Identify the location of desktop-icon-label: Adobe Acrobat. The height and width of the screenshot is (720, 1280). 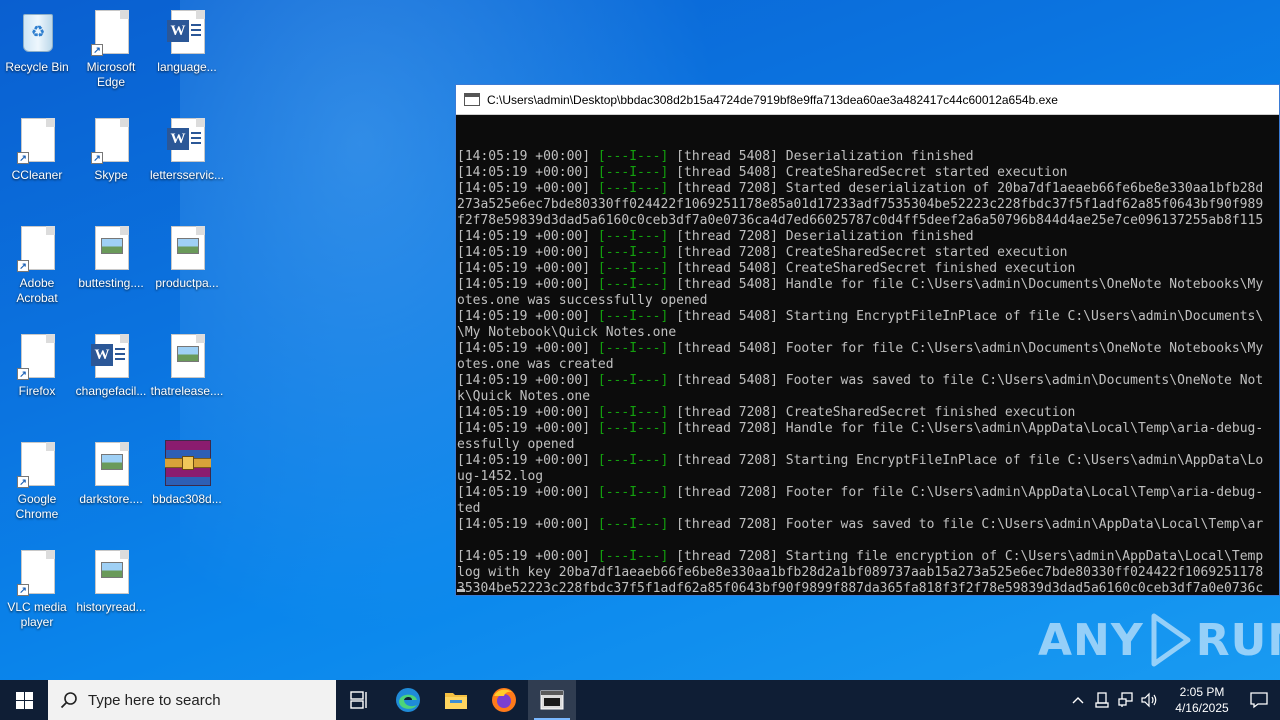
(37, 290).